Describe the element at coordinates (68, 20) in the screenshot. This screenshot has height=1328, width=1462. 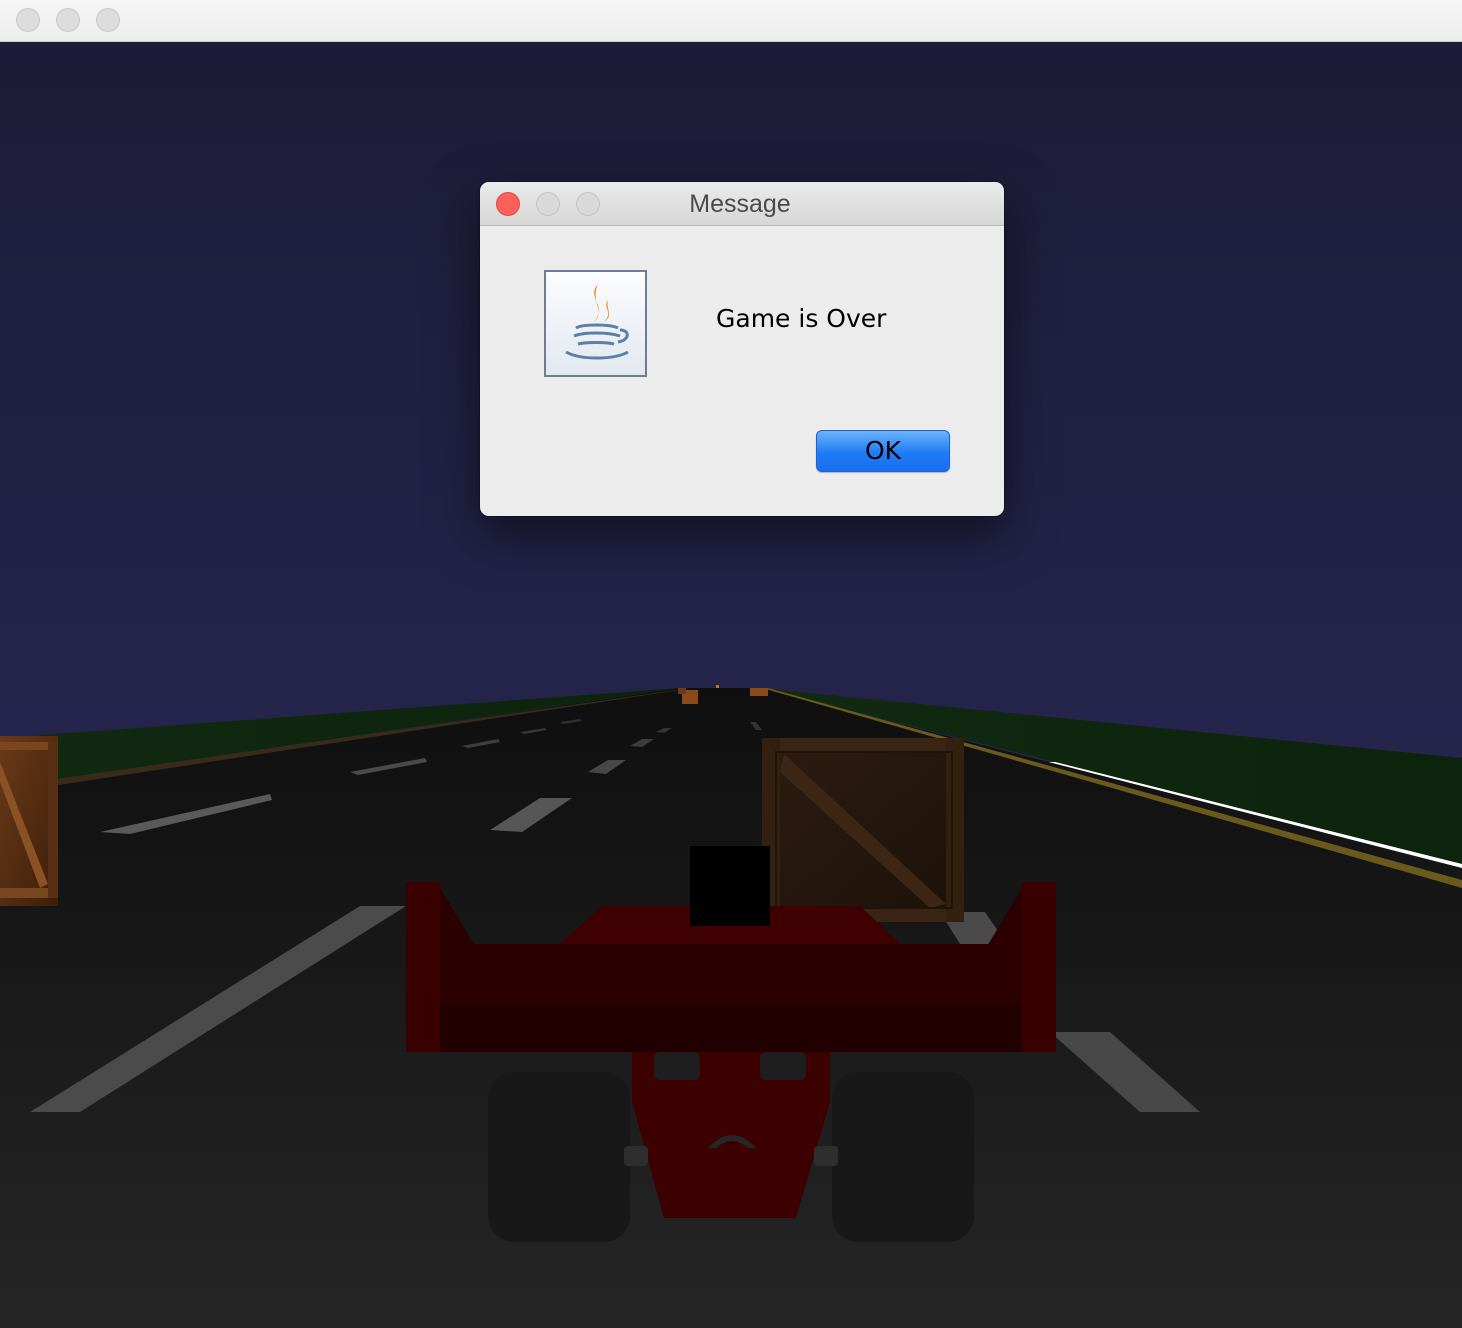
I see `minimize-window-button` at that location.